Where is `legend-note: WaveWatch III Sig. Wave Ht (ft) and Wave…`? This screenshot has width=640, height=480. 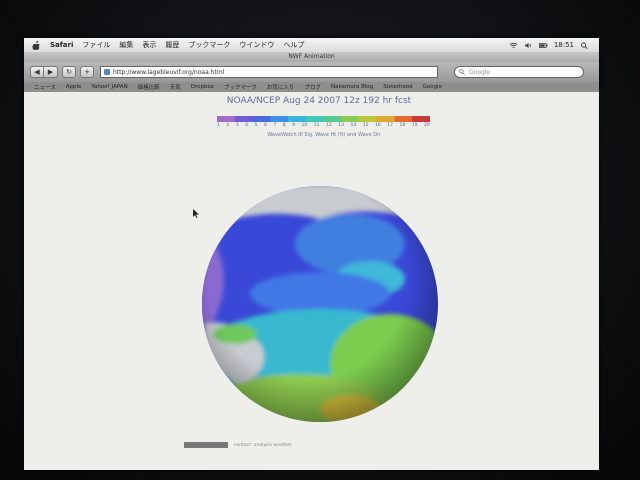 legend-note: WaveWatch III Sig. Wave Ht (ft) and Wave… is located at coordinates (324, 135).